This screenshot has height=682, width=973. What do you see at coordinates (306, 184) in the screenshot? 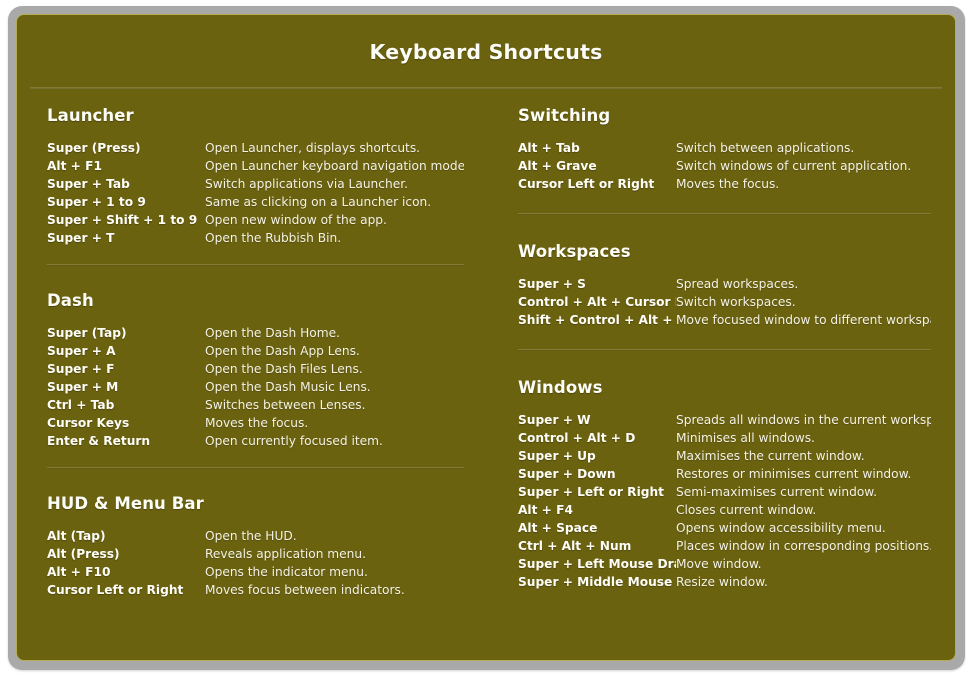
I see `shortcut-description: Switch applications via Launcher.` at bounding box center [306, 184].